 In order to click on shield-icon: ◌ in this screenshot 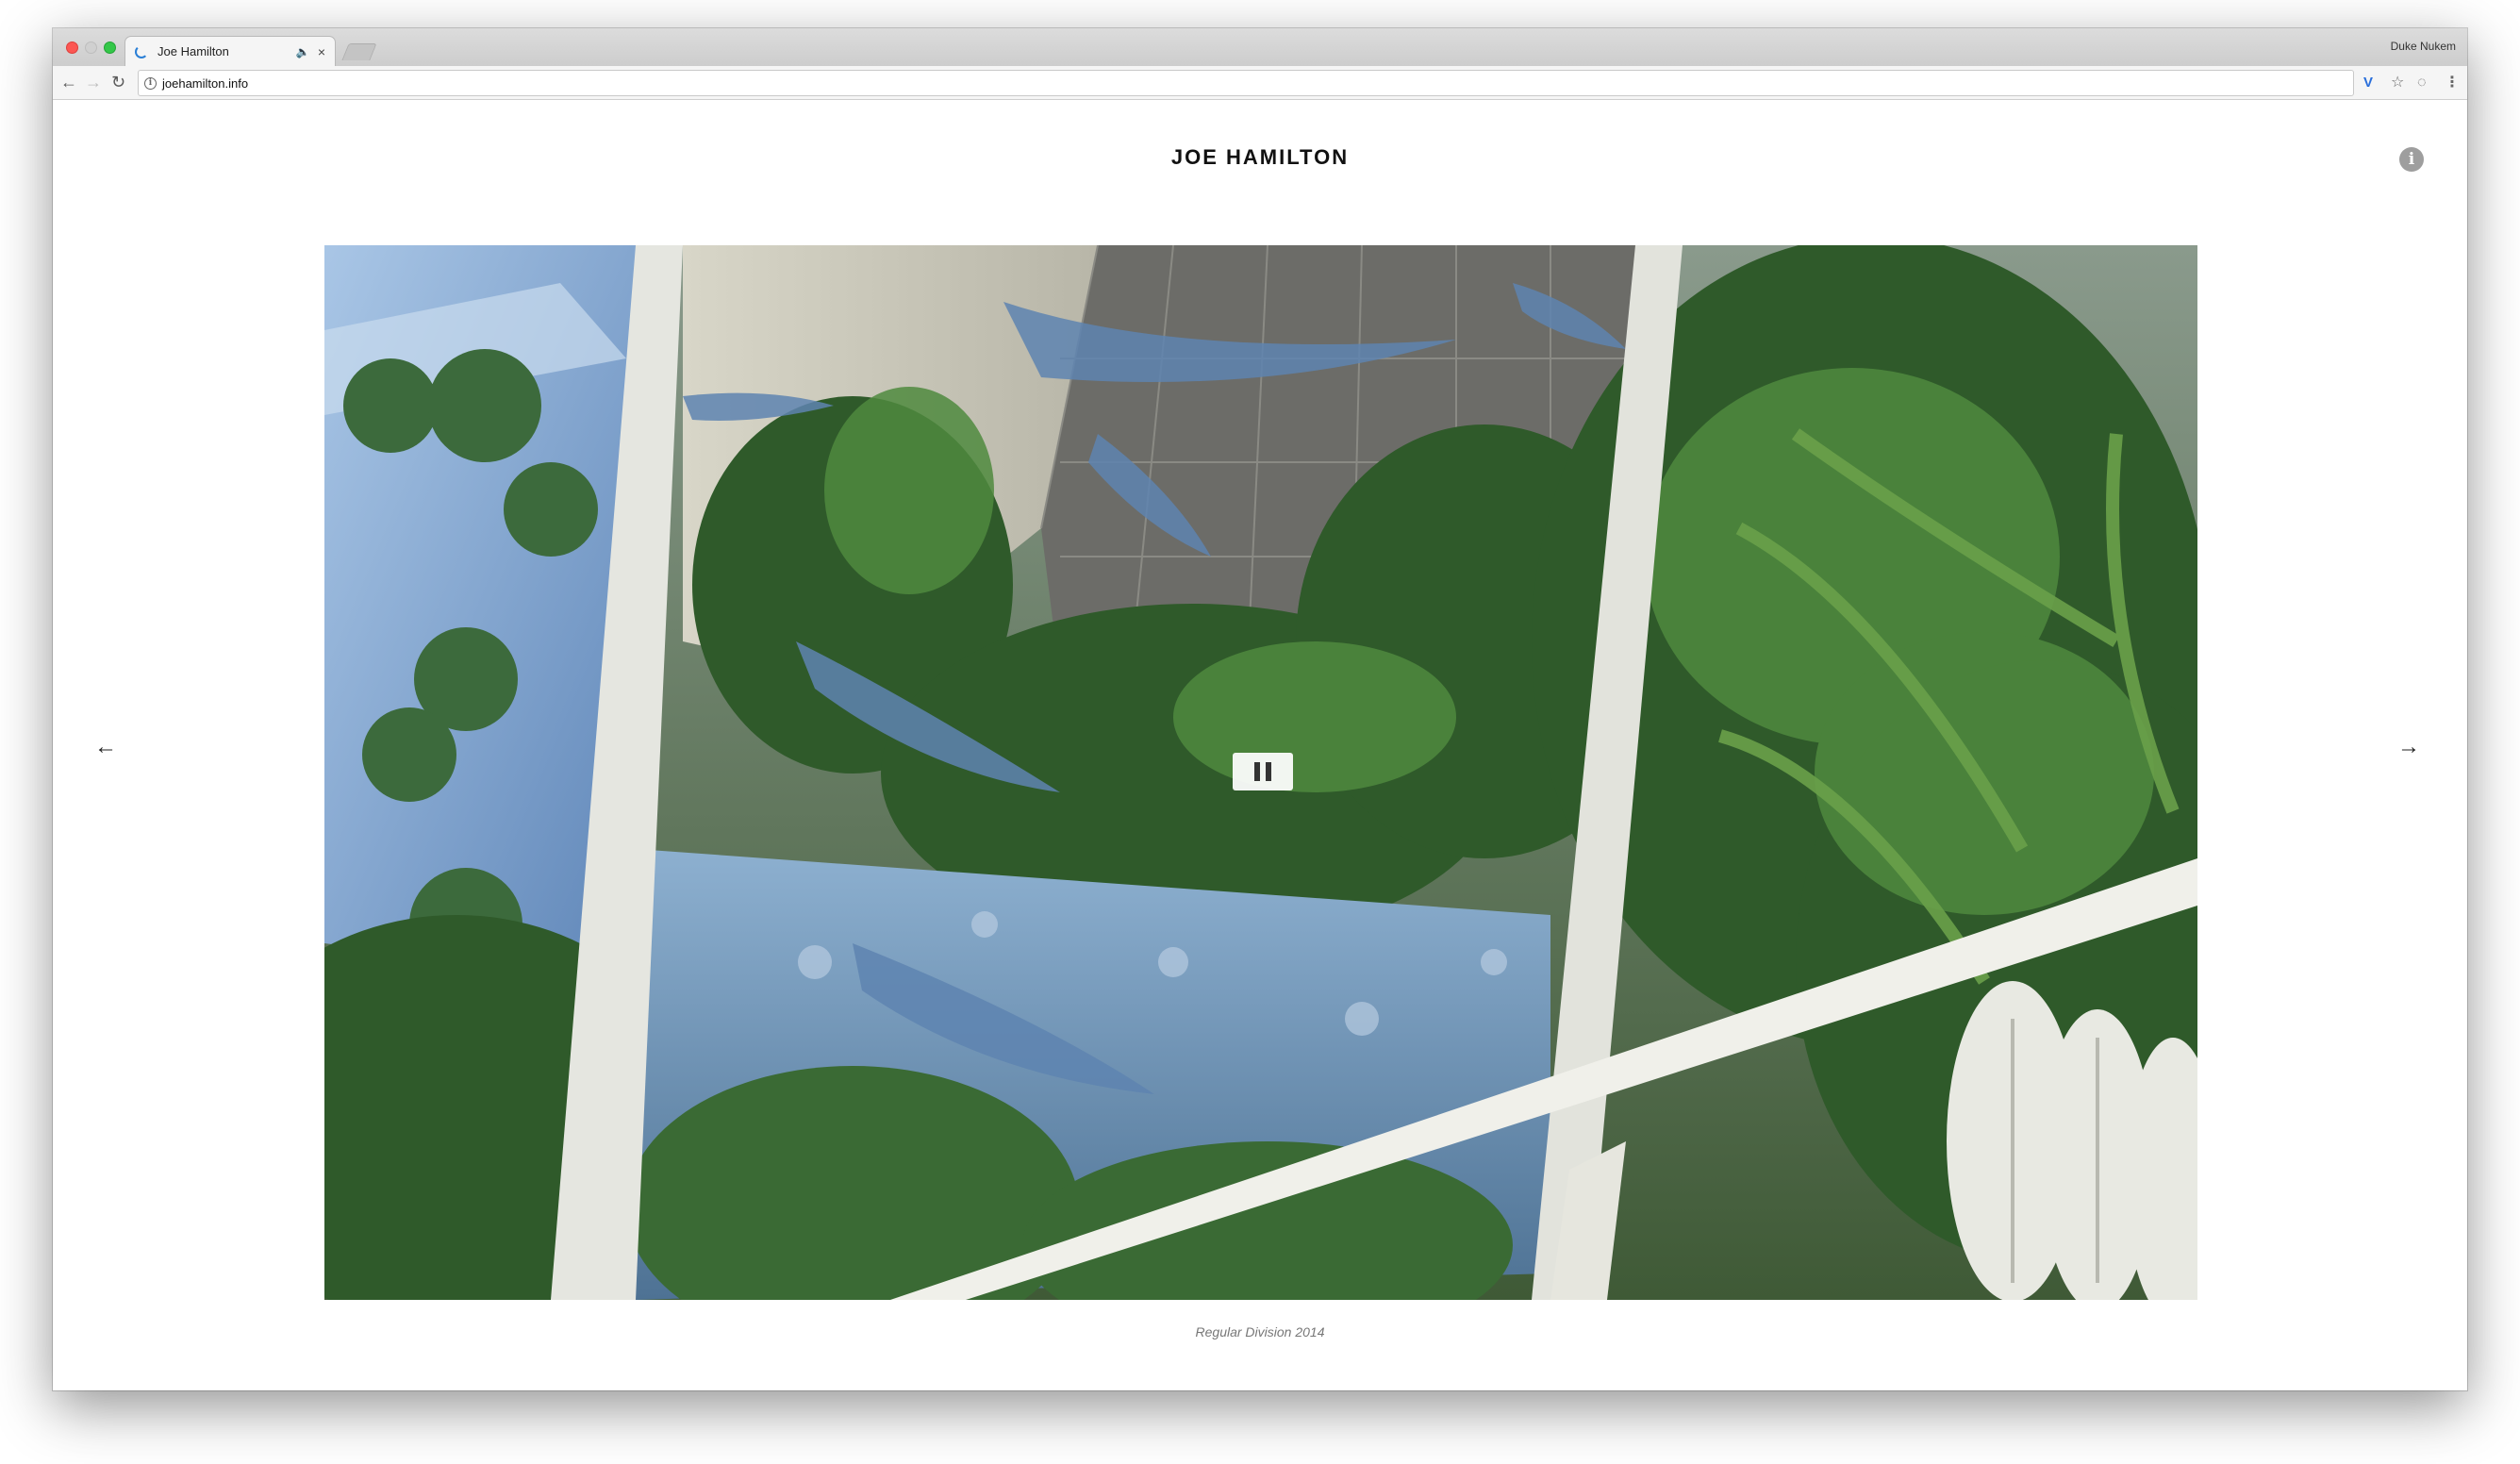, I will do `click(2422, 83)`.